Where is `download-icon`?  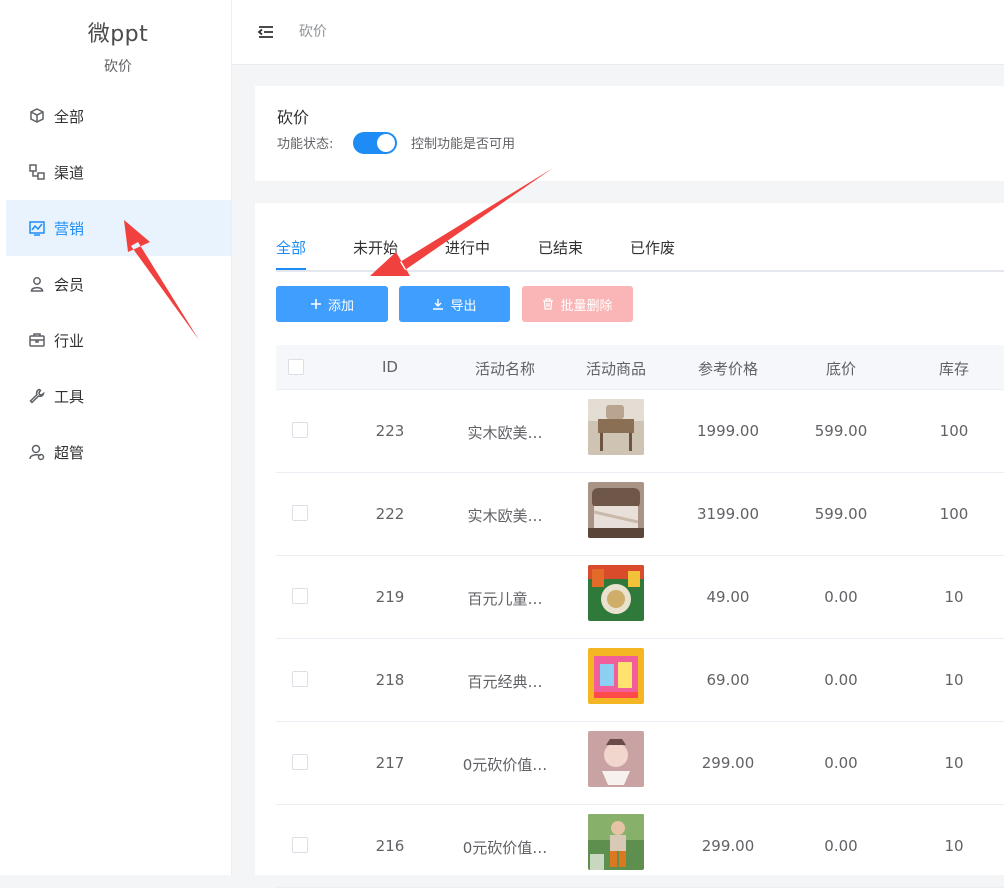 download-icon is located at coordinates (438, 304).